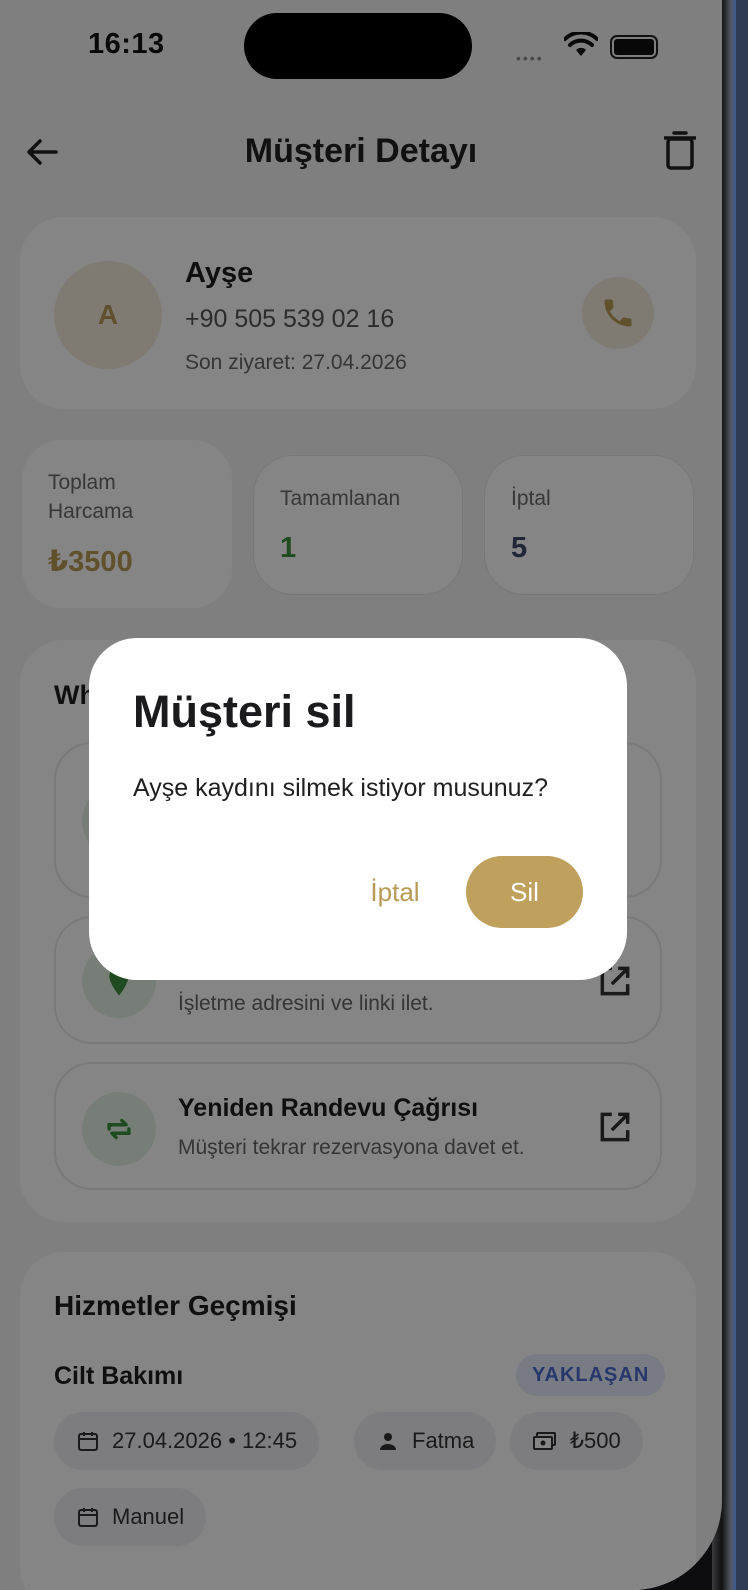 This screenshot has width=748, height=1590. Describe the element at coordinates (340, 788) in the screenshot. I see `dialog-message: Ayşe kaydını silmek istiyor musunuz?` at that location.